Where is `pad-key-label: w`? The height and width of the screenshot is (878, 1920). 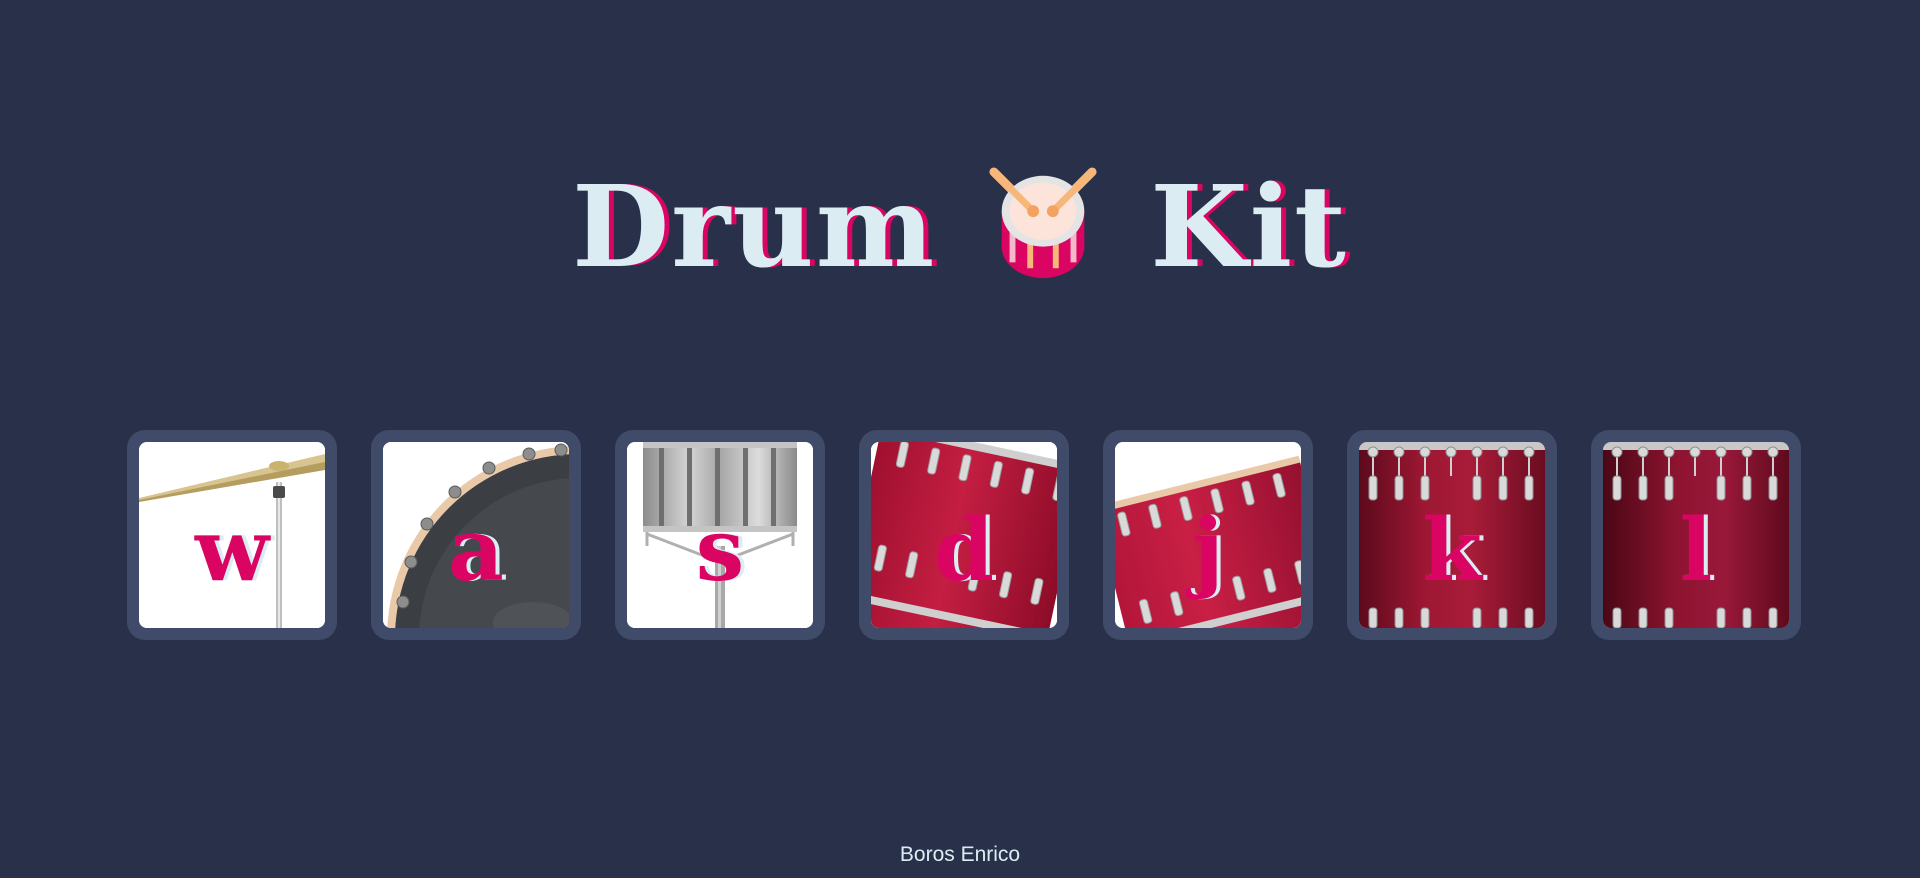 pad-key-label: w is located at coordinates (232, 550).